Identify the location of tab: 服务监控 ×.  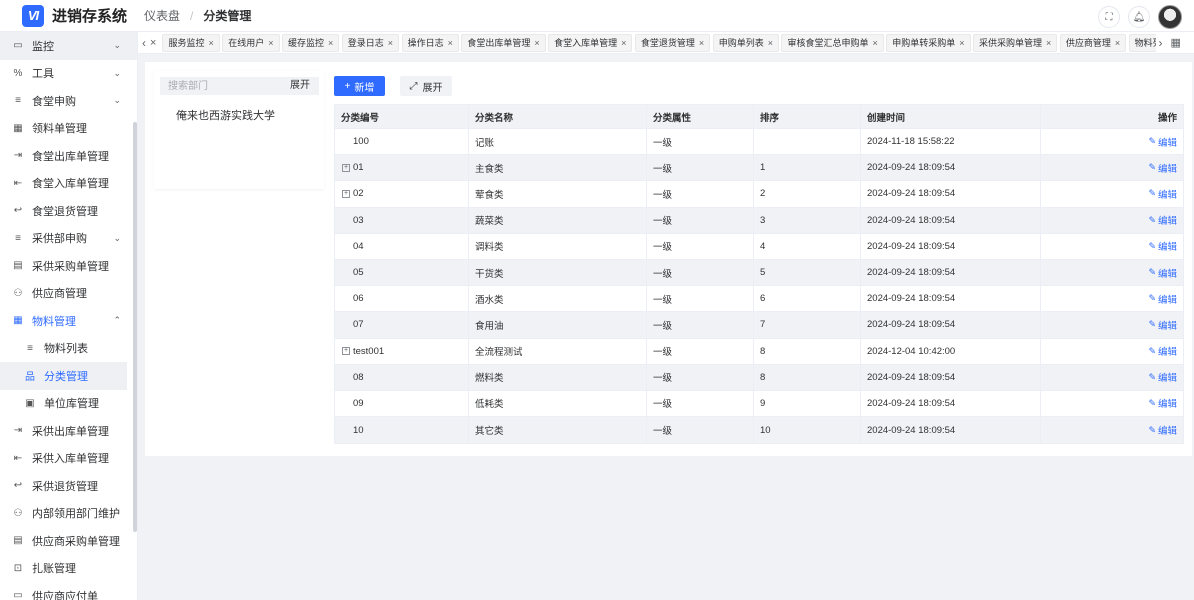
(191, 42).